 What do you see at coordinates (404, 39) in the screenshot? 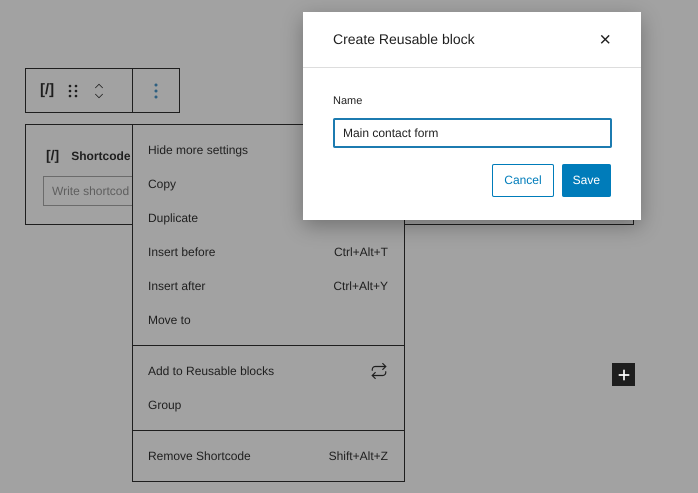
I see `dialog-title: Create Reusable block` at bounding box center [404, 39].